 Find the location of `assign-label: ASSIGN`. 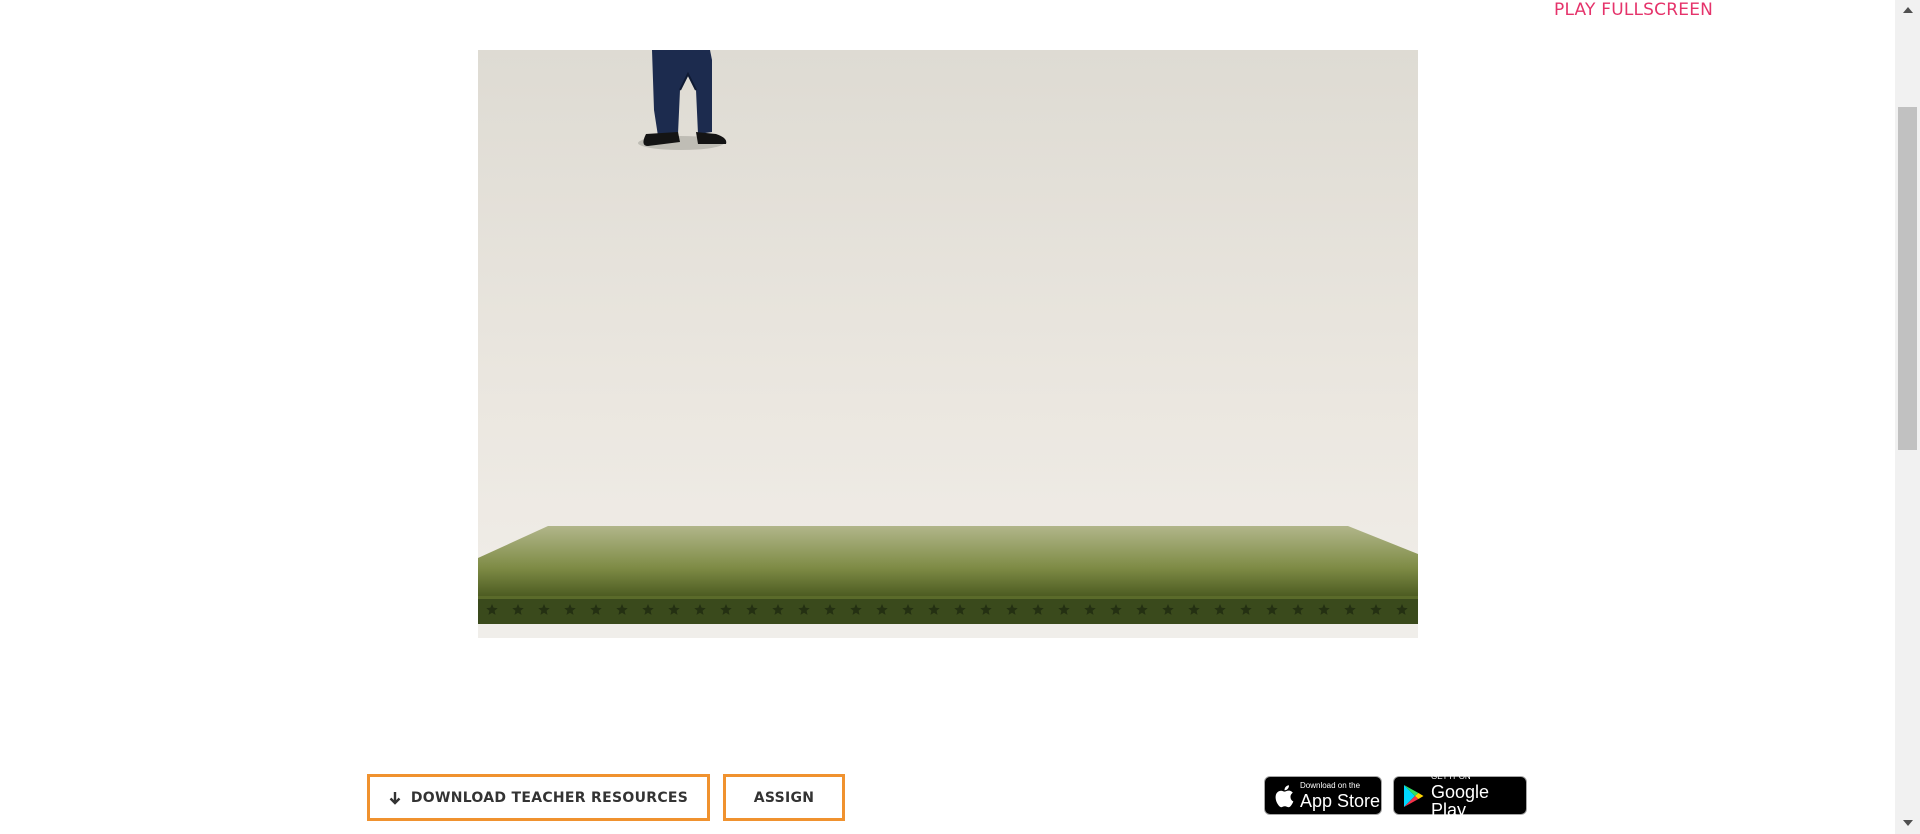

assign-label: ASSIGN is located at coordinates (784, 797).